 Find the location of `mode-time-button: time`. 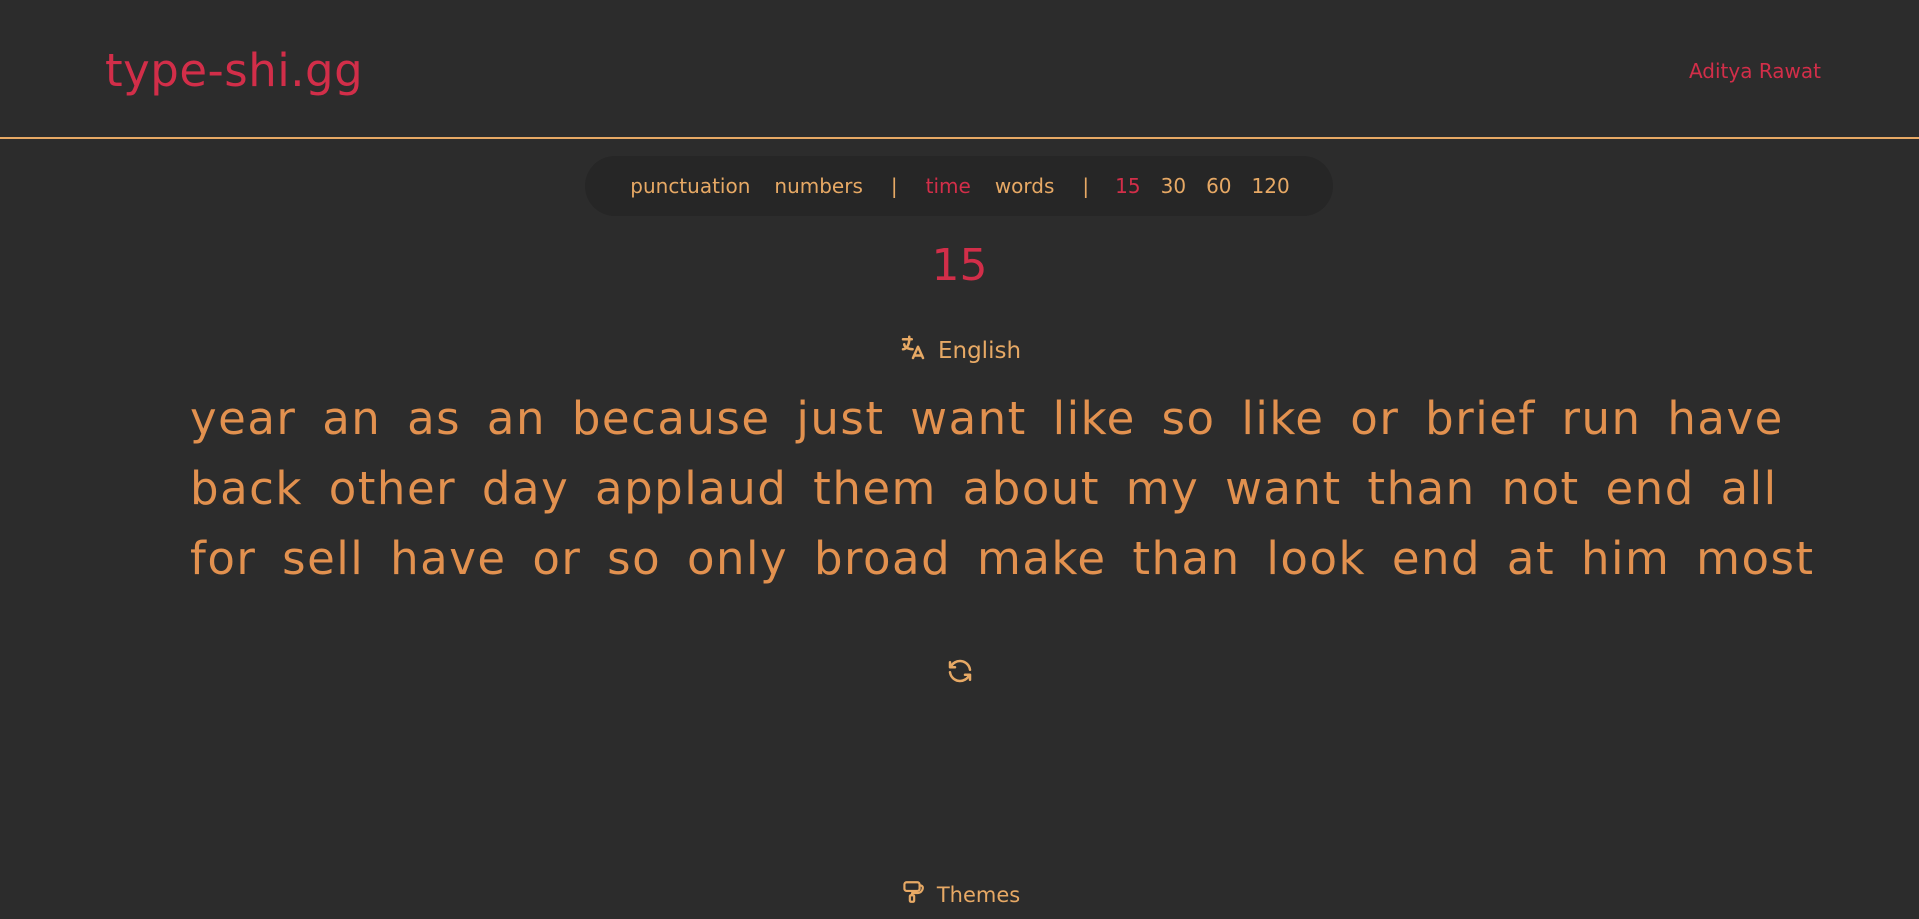

mode-time-button: time is located at coordinates (948, 186).